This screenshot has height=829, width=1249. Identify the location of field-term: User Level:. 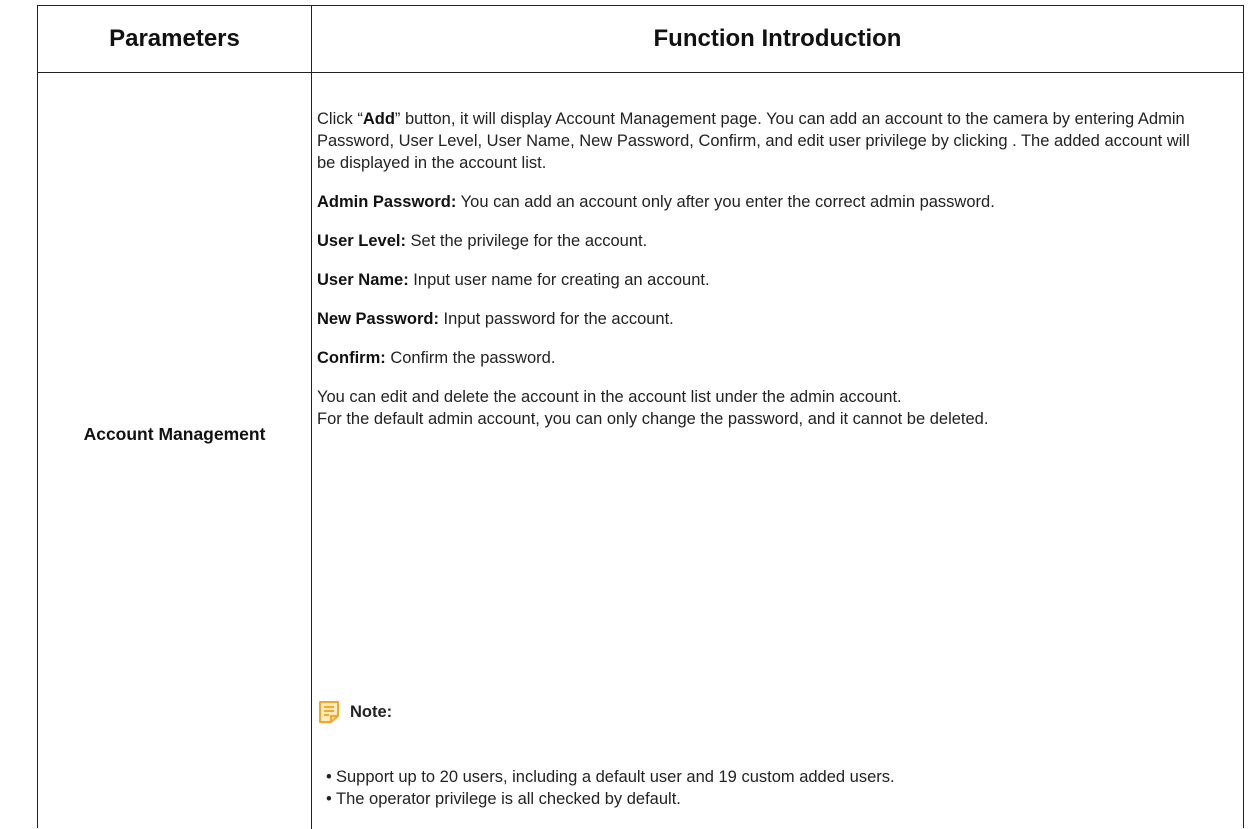
(361, 241).